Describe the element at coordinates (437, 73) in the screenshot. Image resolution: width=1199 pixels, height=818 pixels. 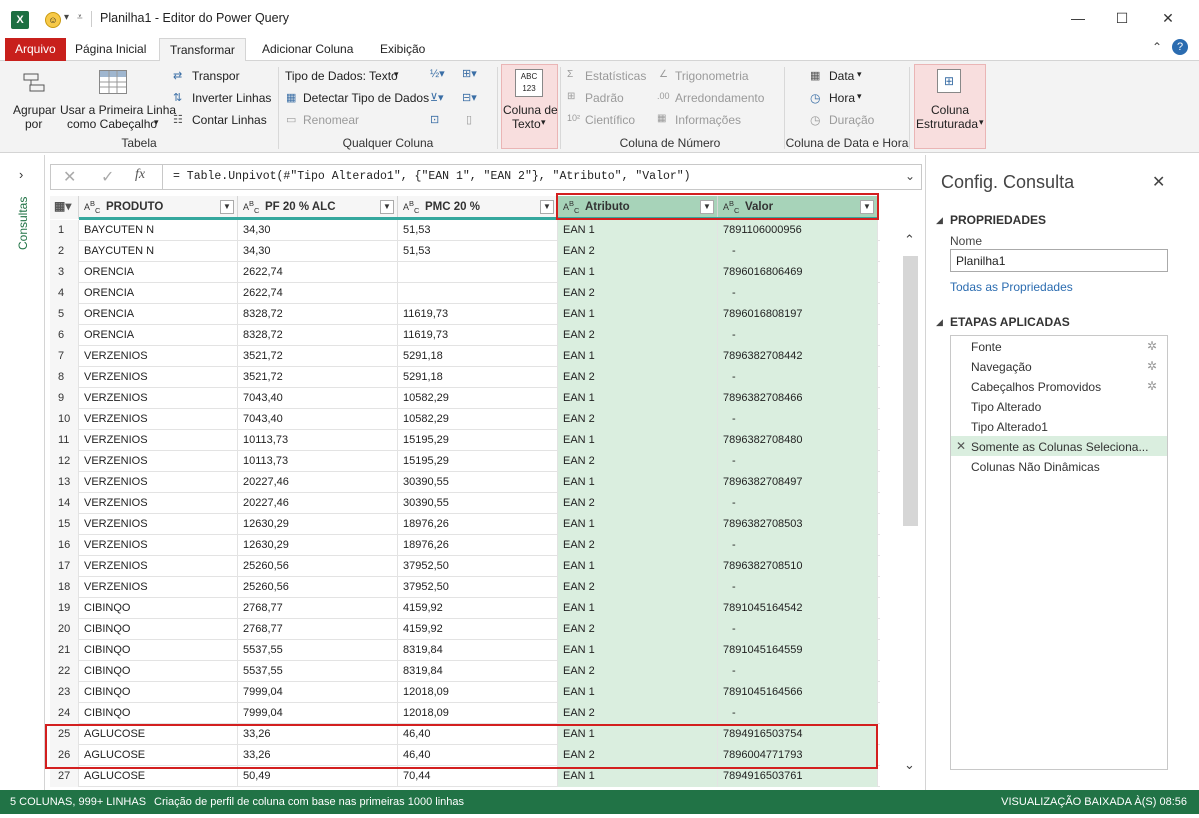
I see `replace-values-icon: ½▾` at that location.